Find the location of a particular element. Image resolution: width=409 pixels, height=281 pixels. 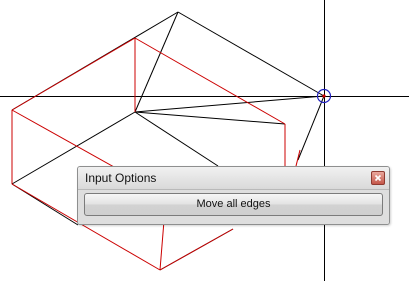

close-icon is located at coordinates (378, 178).